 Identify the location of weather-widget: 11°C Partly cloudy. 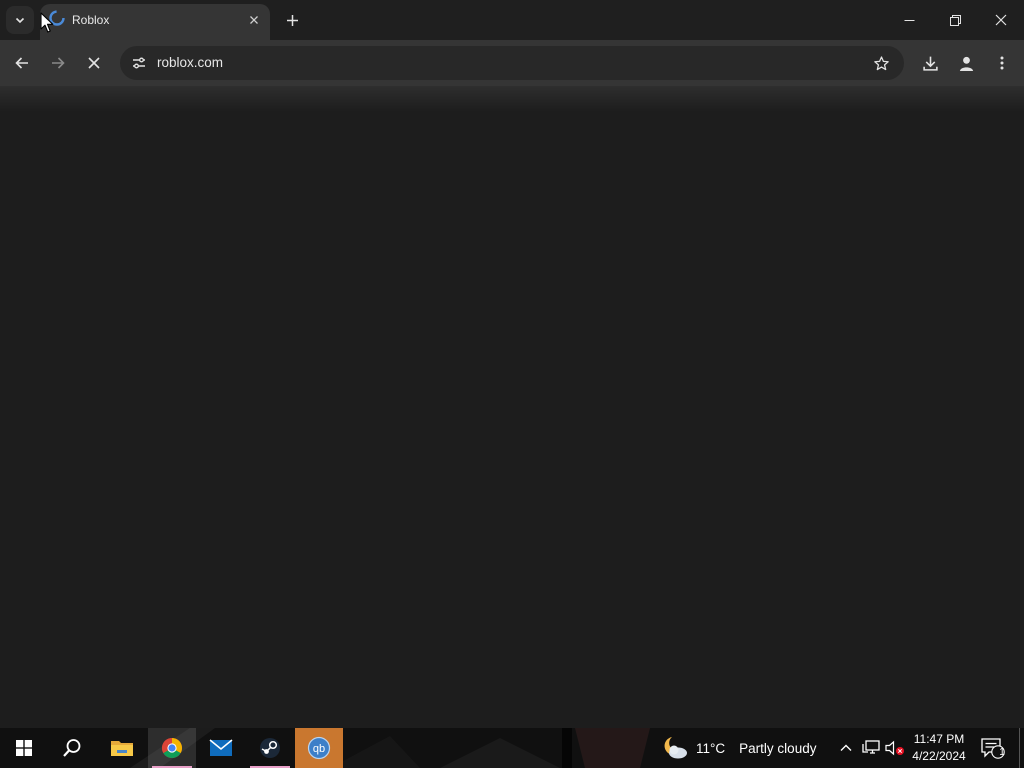
(739, 748).